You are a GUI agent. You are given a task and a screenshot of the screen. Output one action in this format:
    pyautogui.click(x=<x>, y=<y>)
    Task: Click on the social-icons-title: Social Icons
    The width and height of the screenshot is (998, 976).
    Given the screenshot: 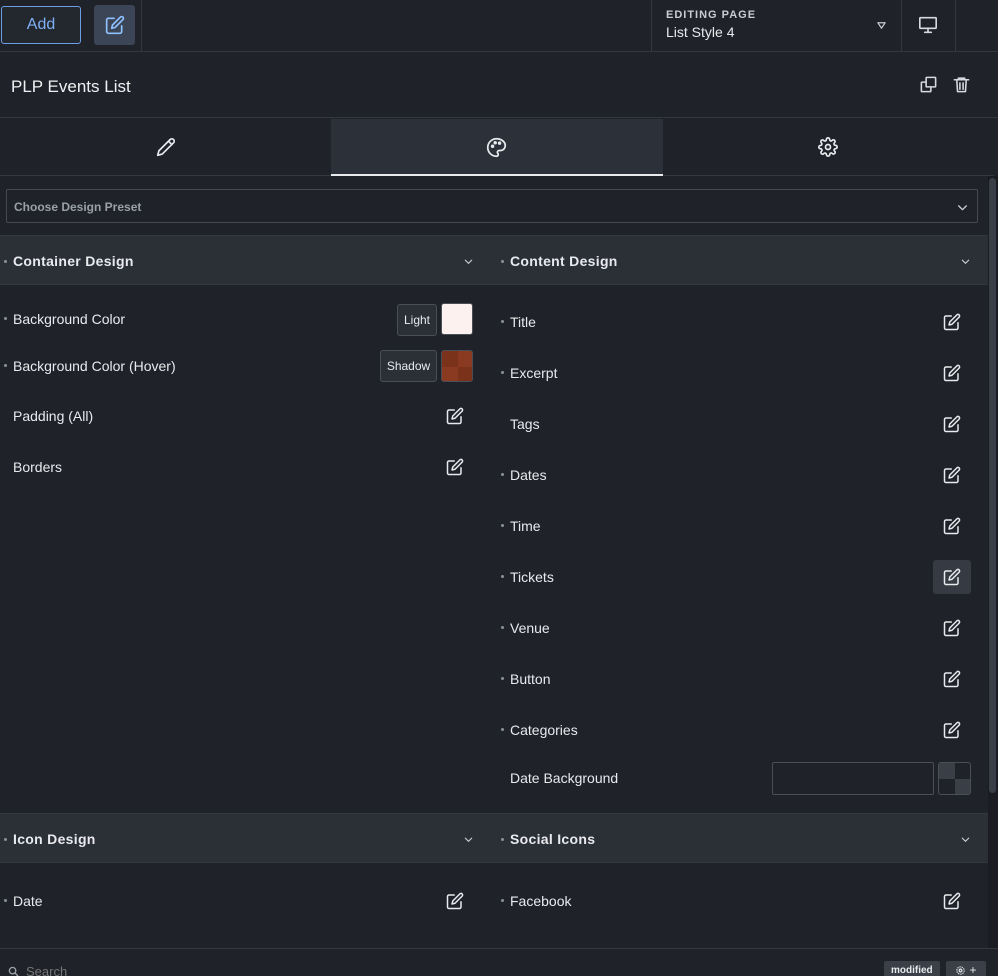 What is the action you would take?
    pyautogui.click(x=552, y=839)
    